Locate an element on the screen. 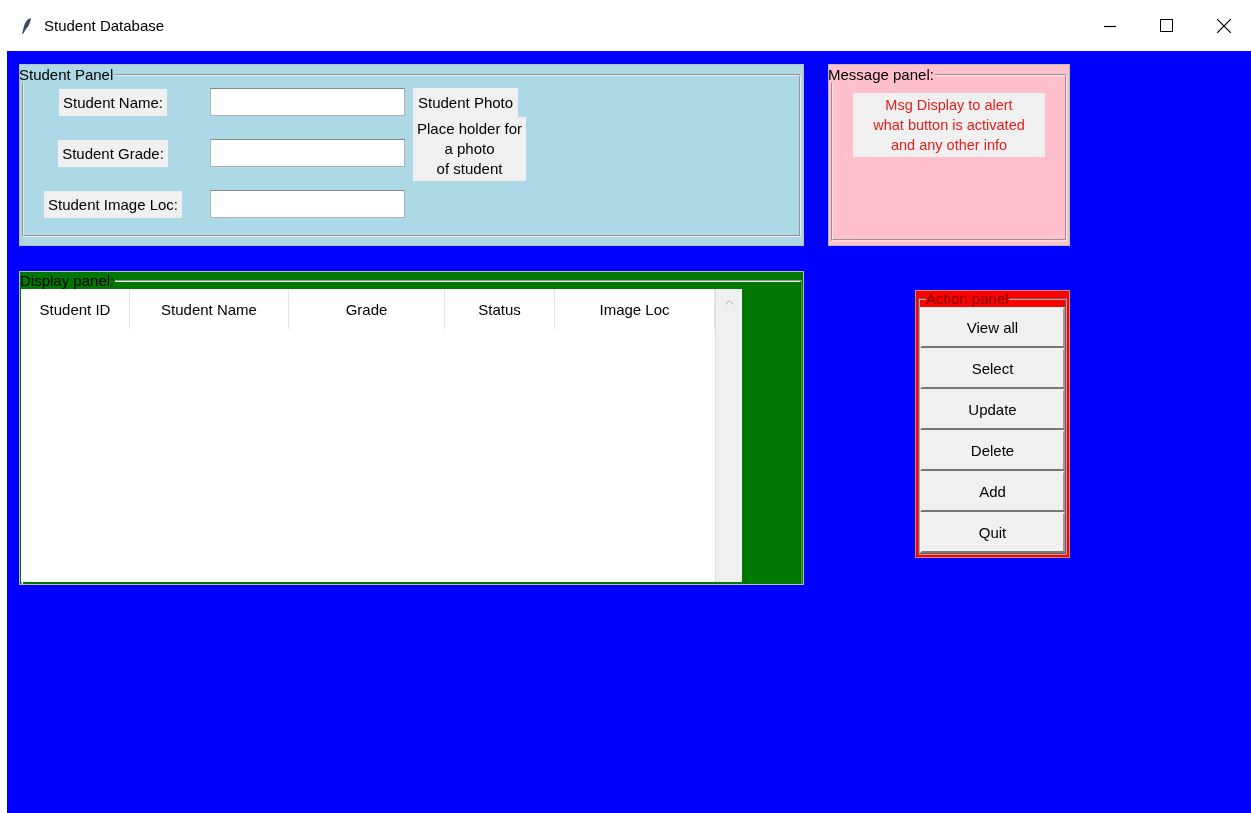 The image size is (1251, 813). message-text: Msg Display to alert what button is activated and any other info is located at coordinates (949, 125).